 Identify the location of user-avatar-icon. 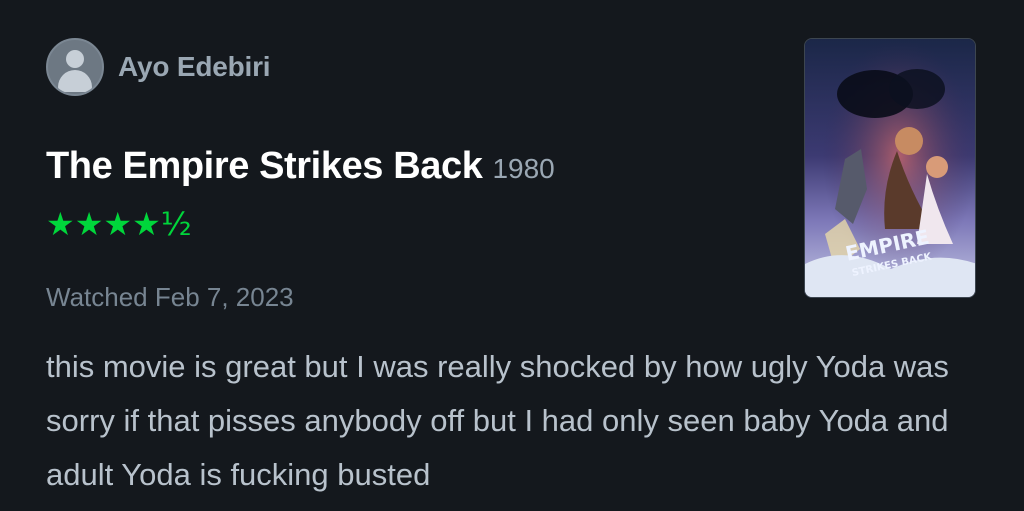
(75, 67).